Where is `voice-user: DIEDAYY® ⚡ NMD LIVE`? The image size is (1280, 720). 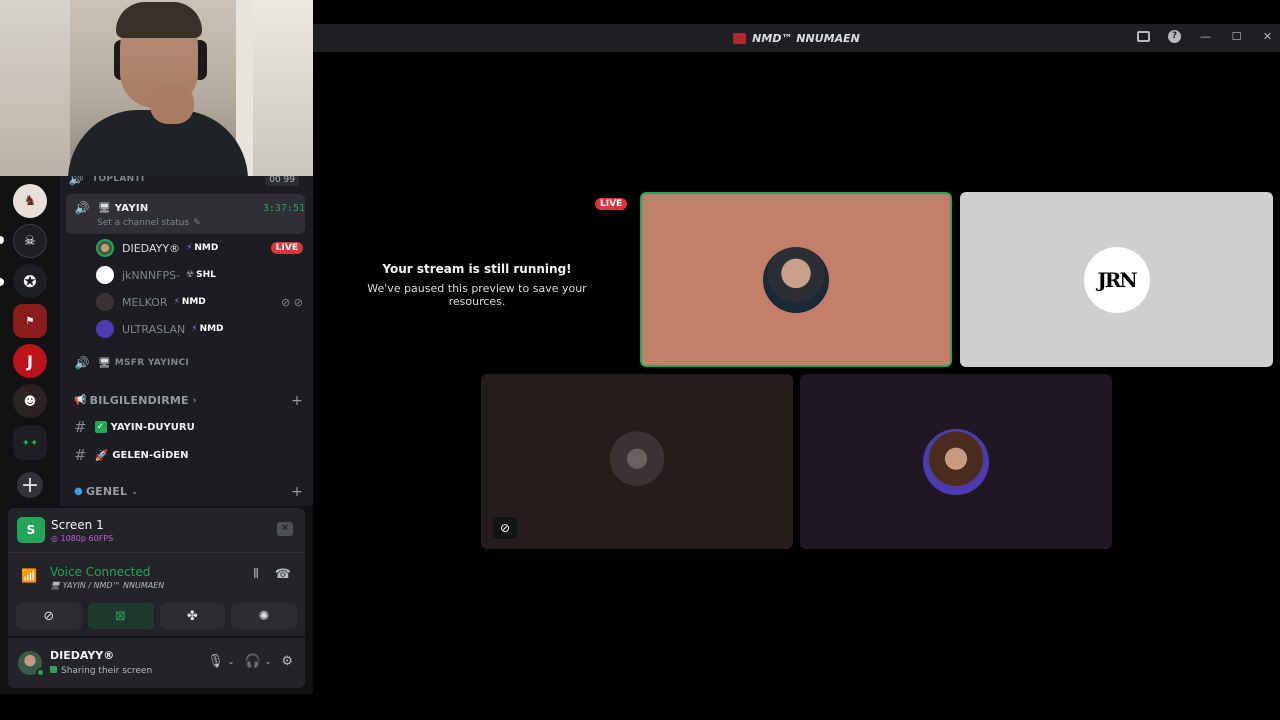
voice-user: DIEDAYY® ⚡ NMD LIVE is located at coordinates (199, 248).